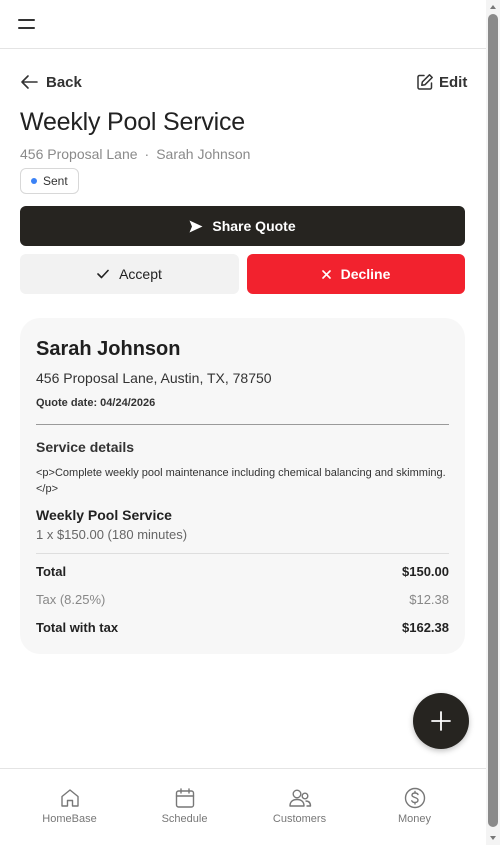  What do you see at coordinates (254, 226) in the screenshot?
I see `share-quote-label: Share Quote` at bounding box center [254, 226].